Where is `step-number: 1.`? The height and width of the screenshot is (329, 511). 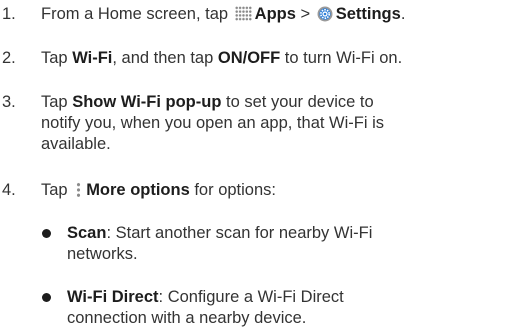
step-number: 1. is located at coordinates (9, 14).